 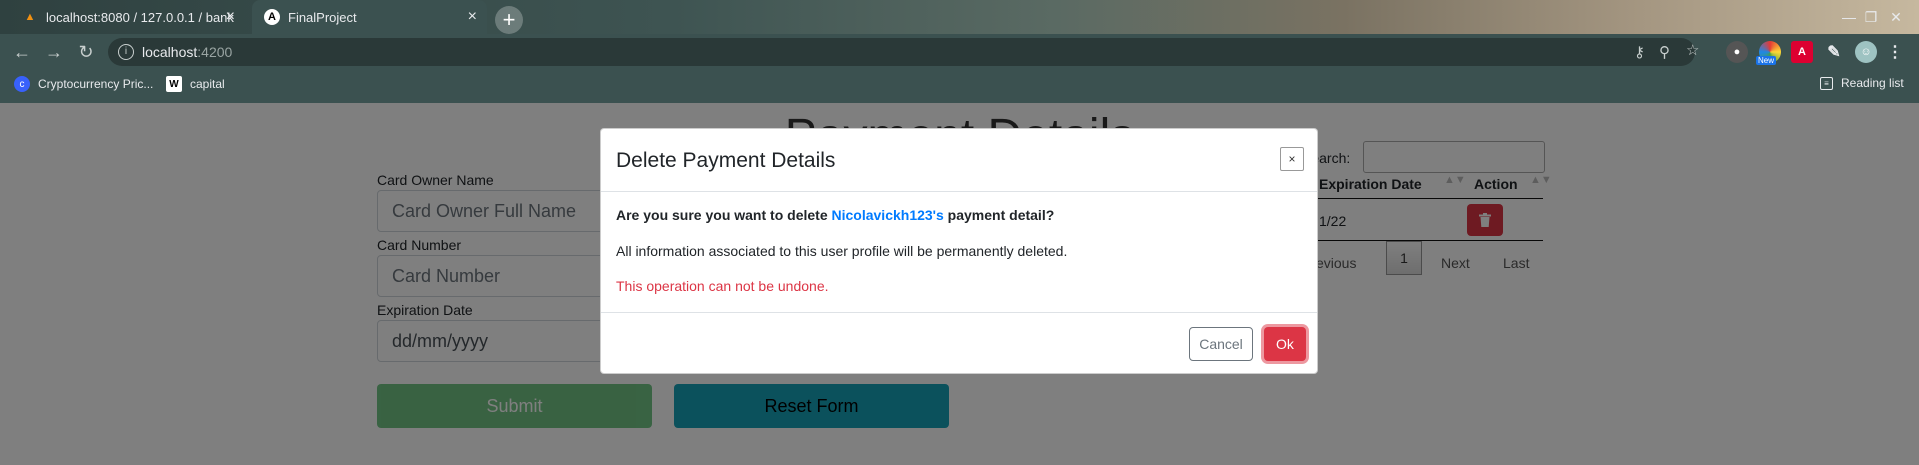 What do you see at coordinates (1866, 52) in the screenshot?
I see `avatar: ☺` at bounding box center [1866, 52].